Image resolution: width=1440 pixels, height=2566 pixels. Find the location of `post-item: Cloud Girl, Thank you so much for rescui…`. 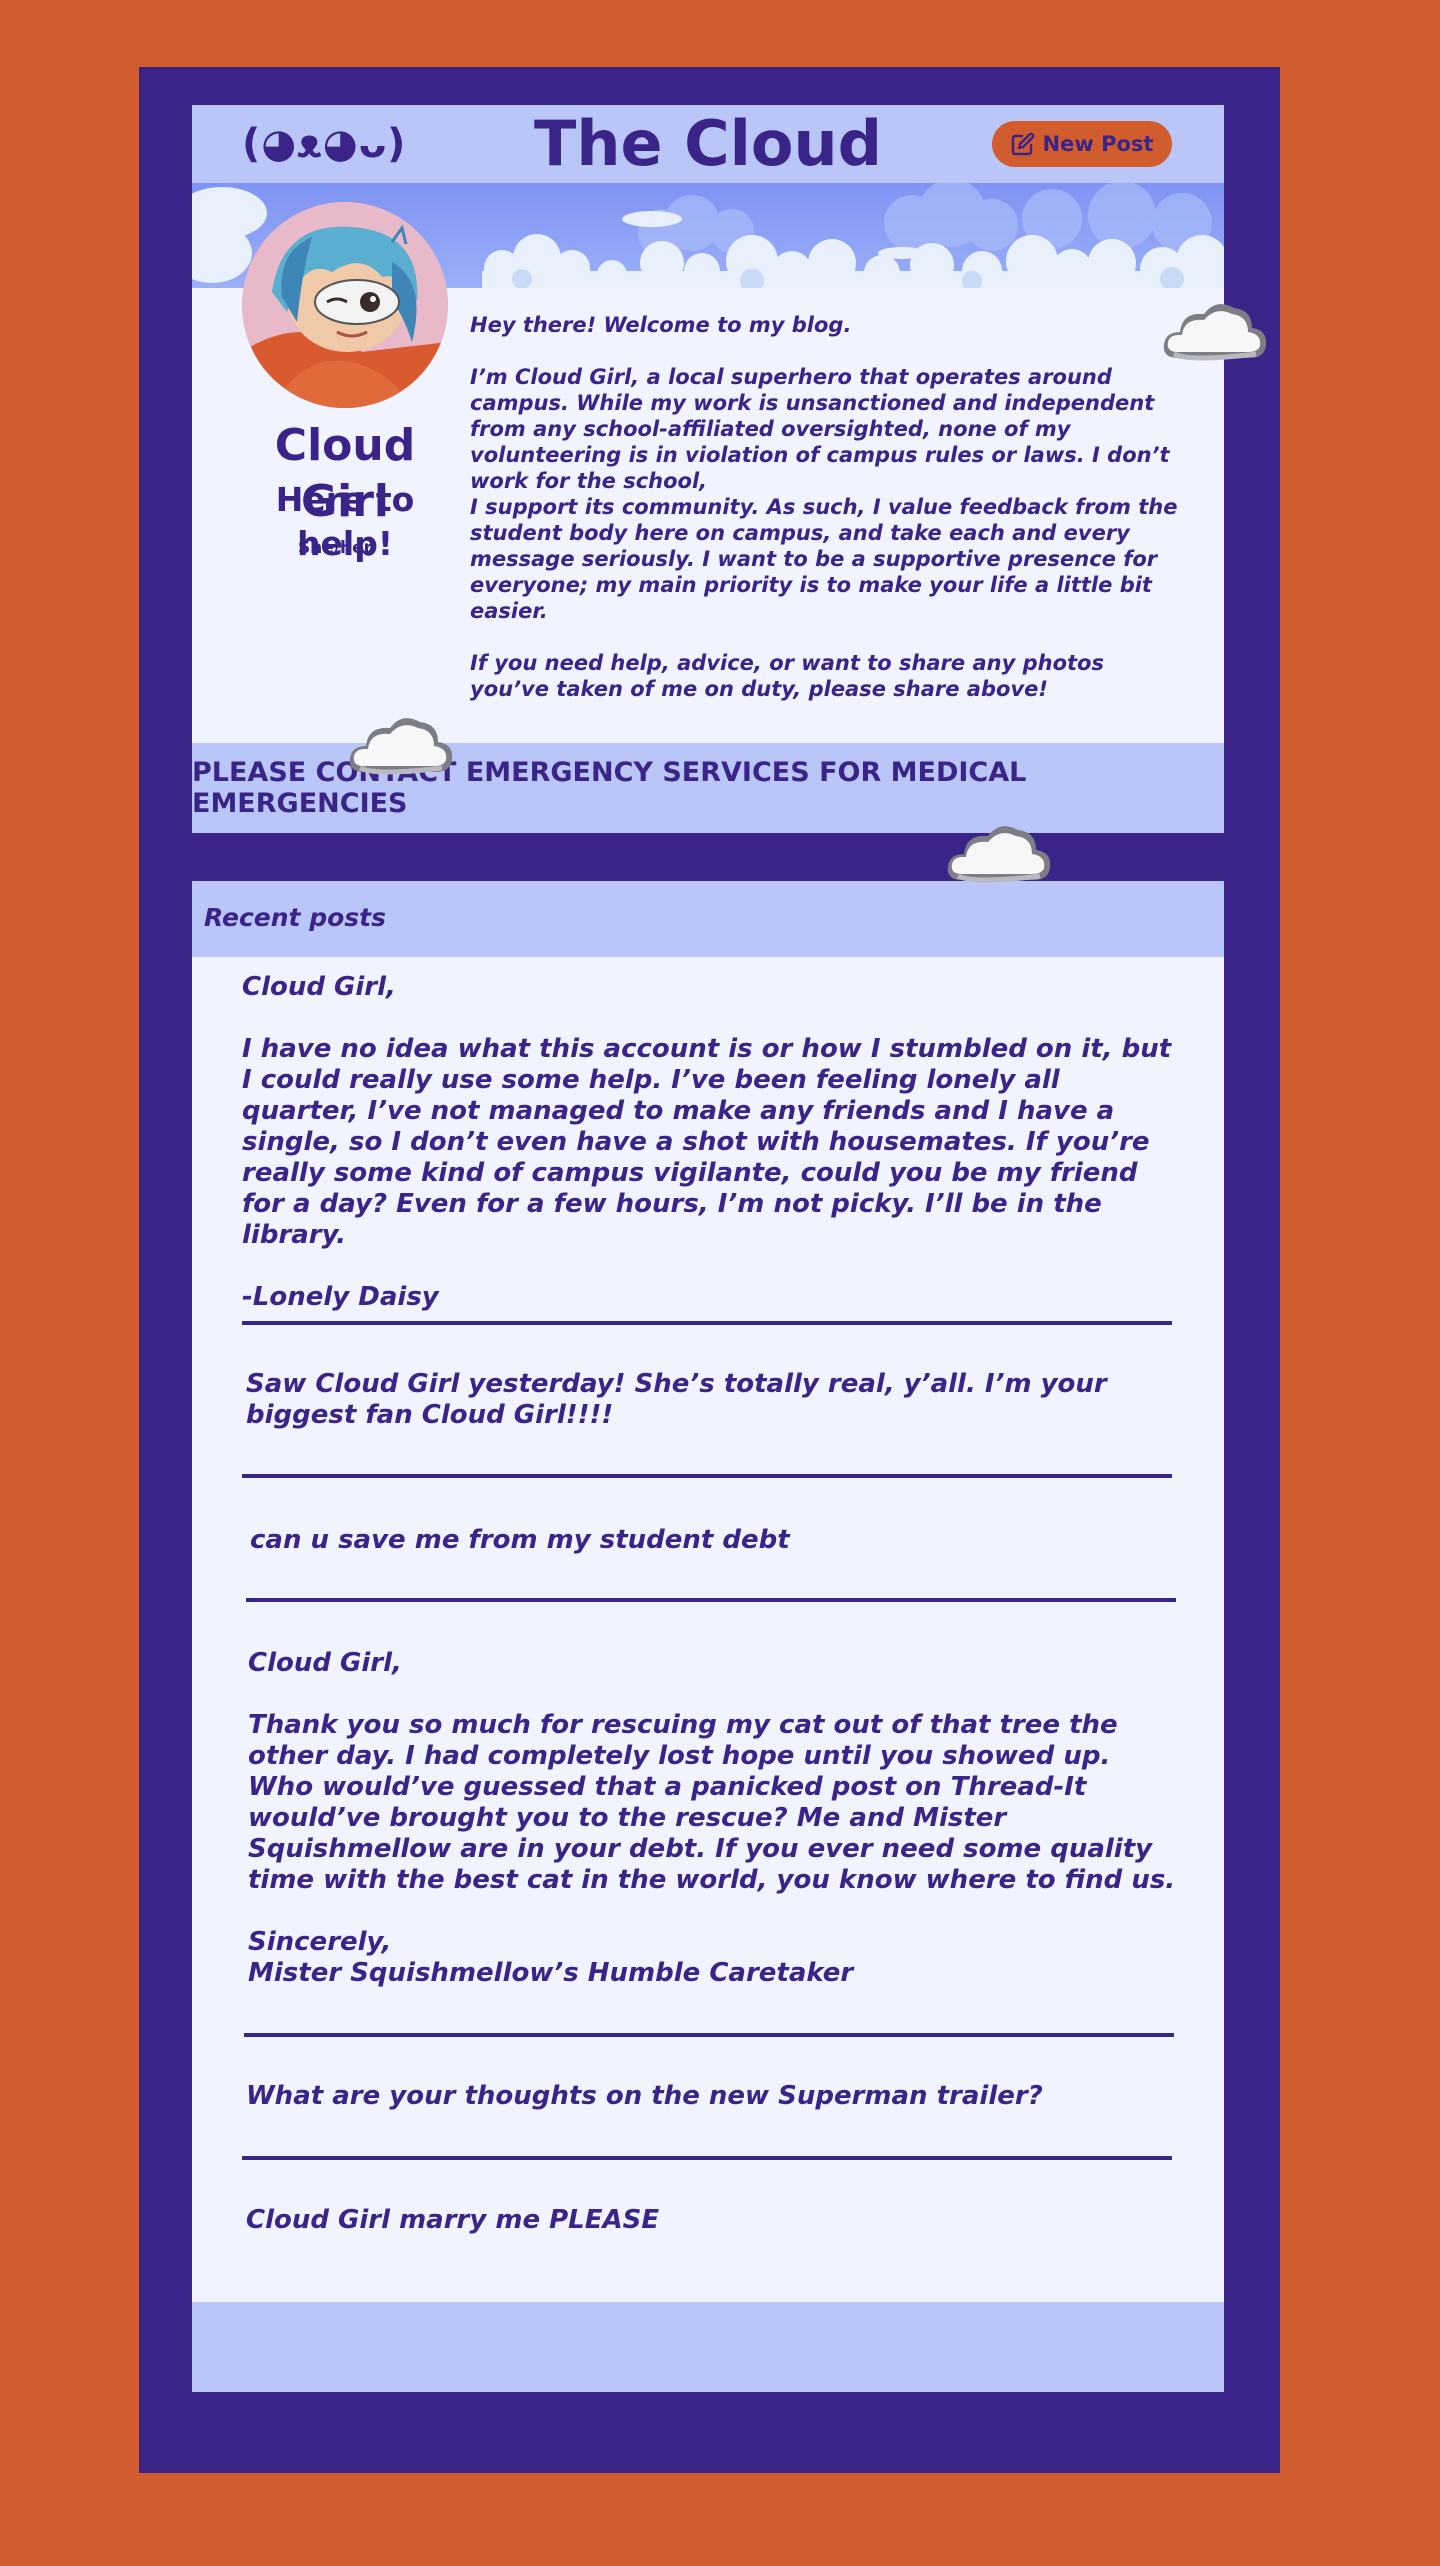

post-item: Cloud Girl, Thank you so much for rescui… is located at coordinates (713, 1818).